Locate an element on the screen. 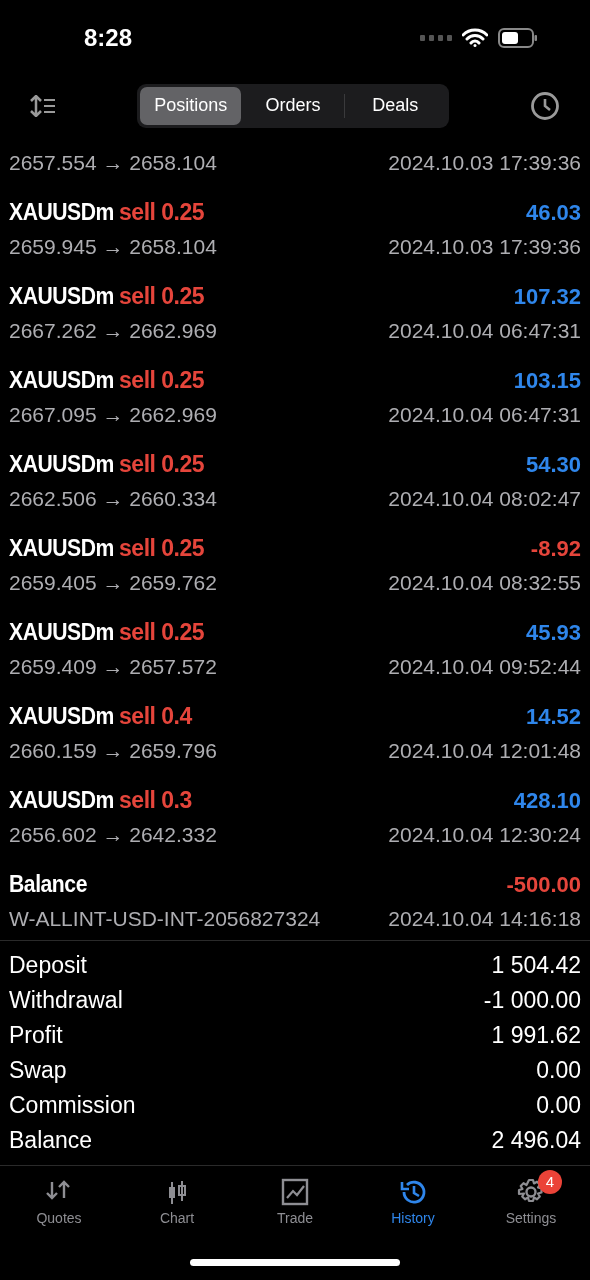  summary-label: Deposit is located at coordinates (48, 966).